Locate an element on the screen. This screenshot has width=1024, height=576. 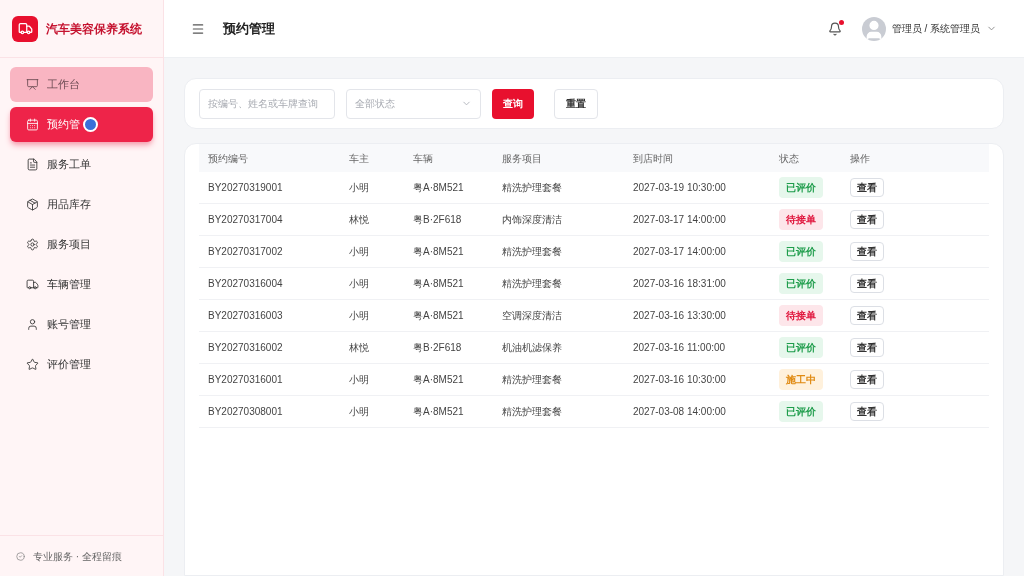
sidebar-item: 用品库存 is located at coordinates (81, 204).